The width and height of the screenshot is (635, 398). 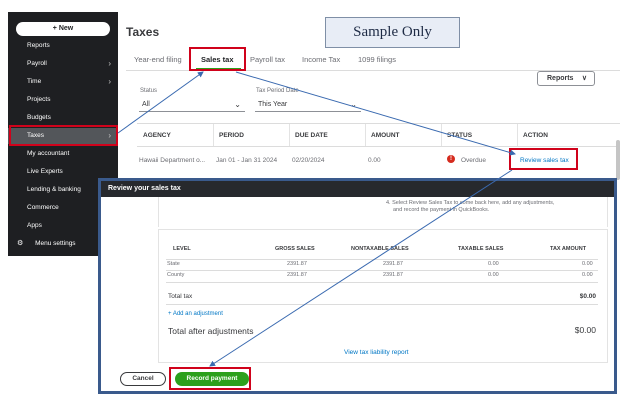 I want to click on sidebar-item-label: Payroll, so click(x=37, y=63).